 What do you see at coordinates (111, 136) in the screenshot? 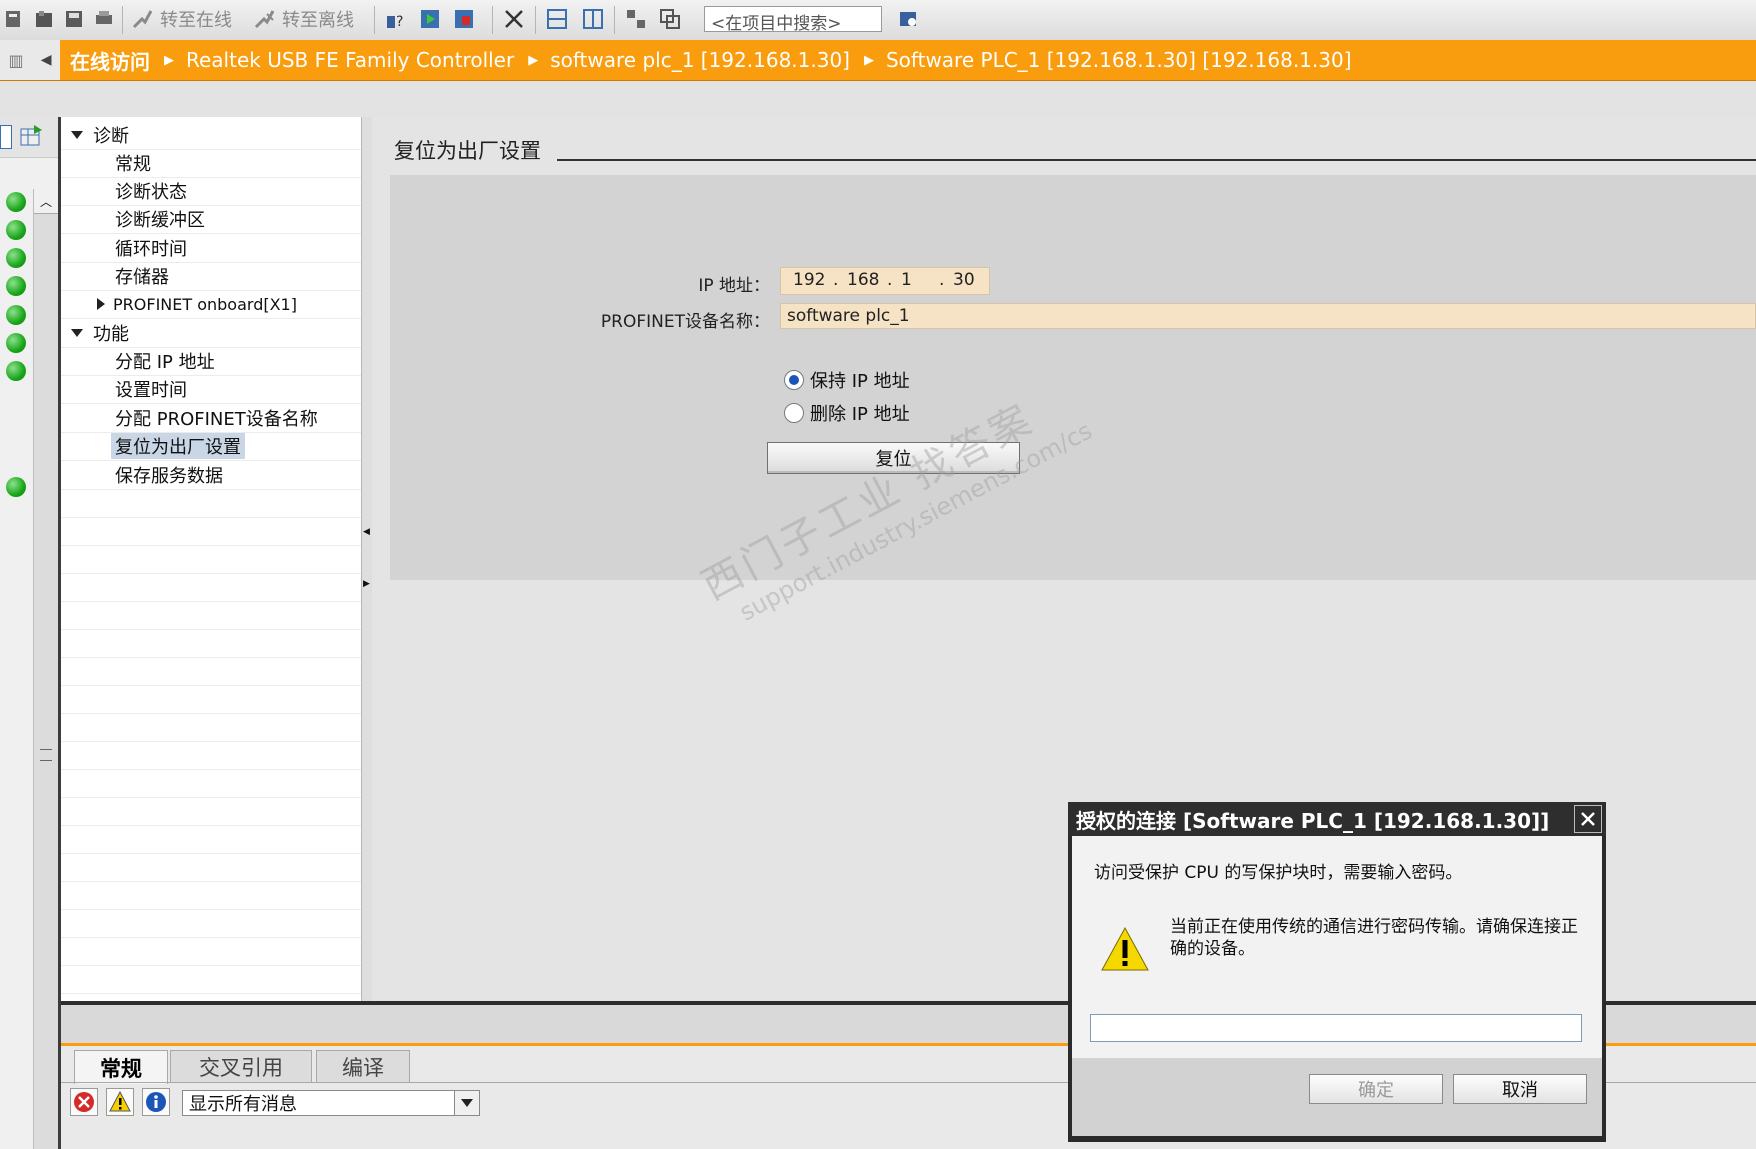
I see `nav-group-label: 诊断` at bounding box center [111, 136].